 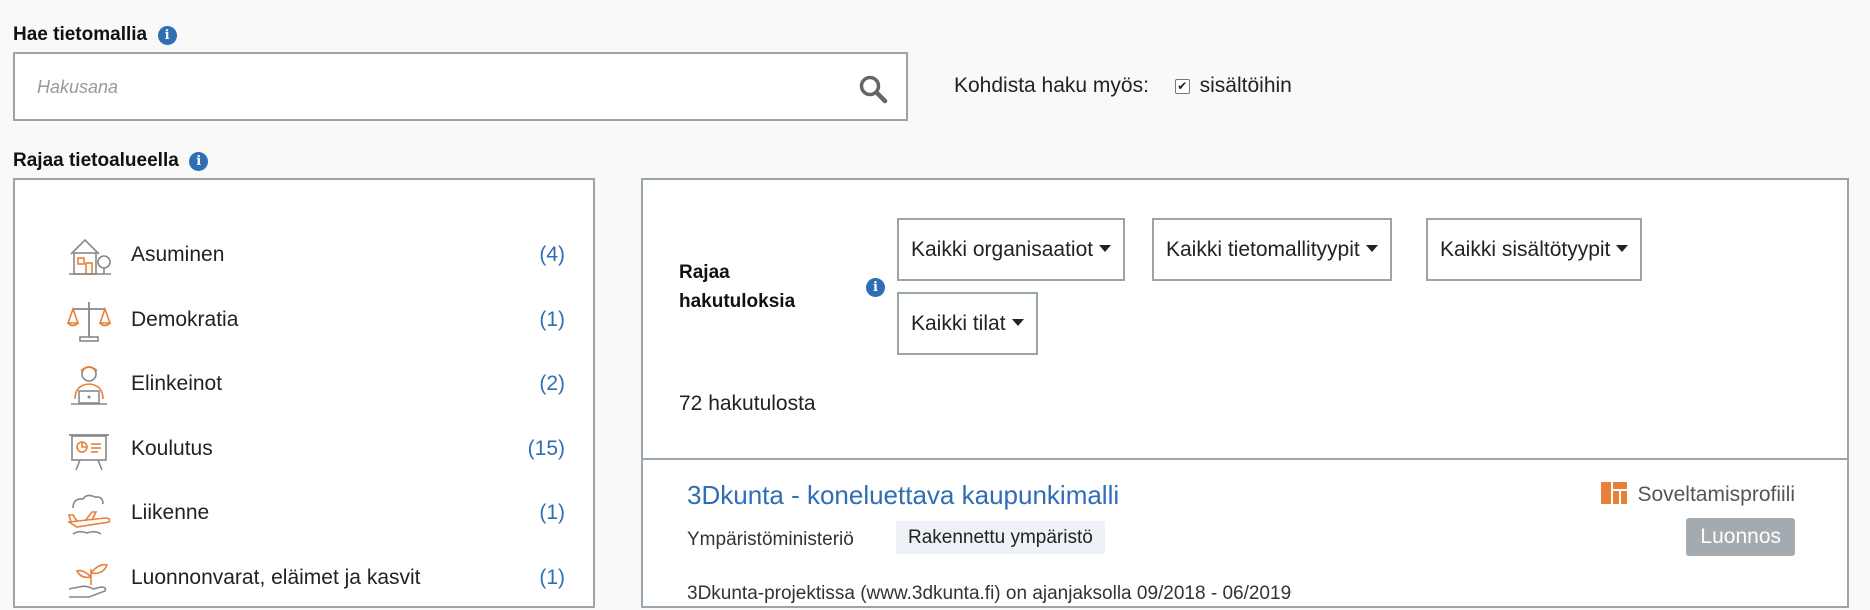 I want to click on domain-item-label: Asuminen, so click(x=178, y=254).